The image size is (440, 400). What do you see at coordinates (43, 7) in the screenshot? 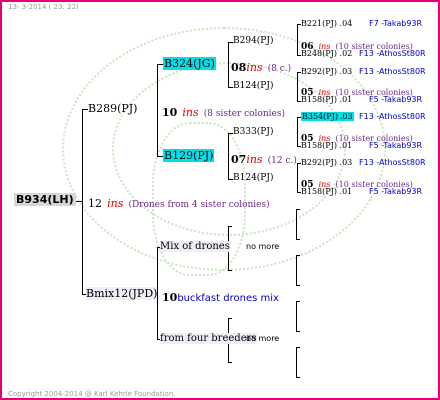
I see `report-date: 13- 3-2014 ( 23: 22)` at bounding box center [43, 7].